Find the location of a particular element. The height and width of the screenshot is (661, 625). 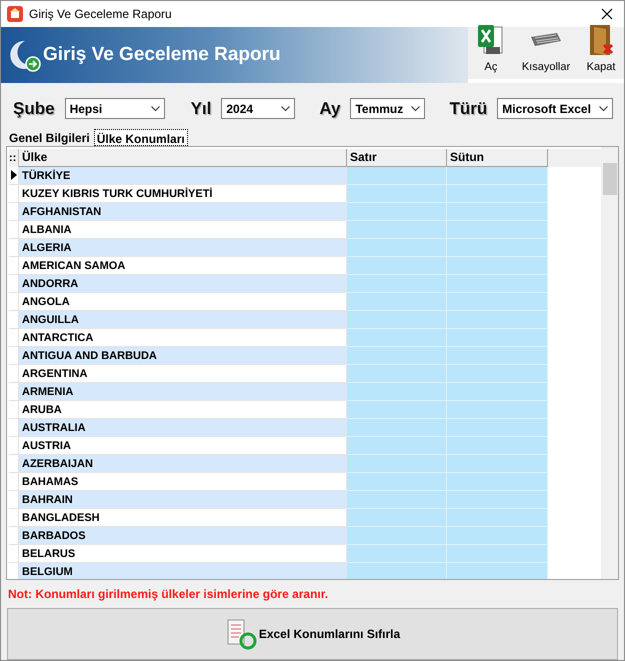

toolbar-button: Aç is located at coordinates (491, 48).